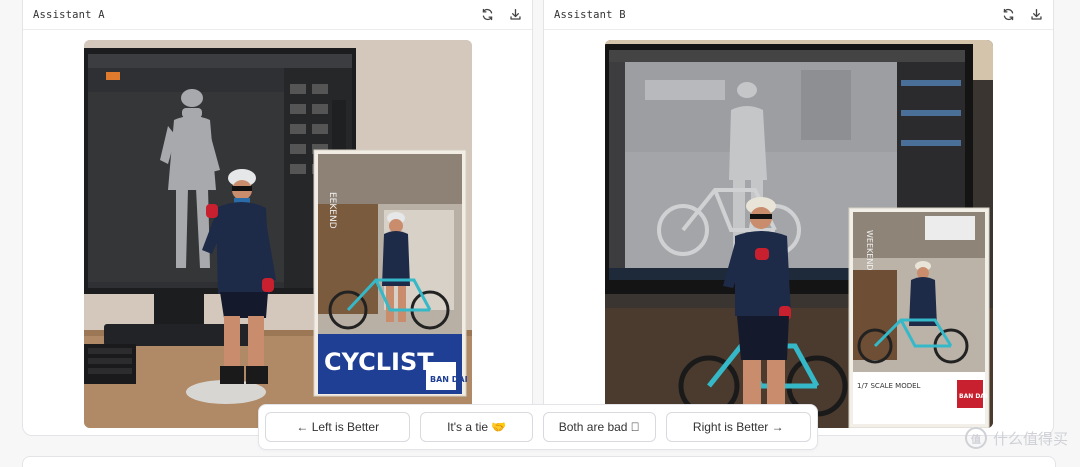 This screenshot has width=1080, height=467. I want to click on right-is-better-button: Right is Better →, so click(738, 427).